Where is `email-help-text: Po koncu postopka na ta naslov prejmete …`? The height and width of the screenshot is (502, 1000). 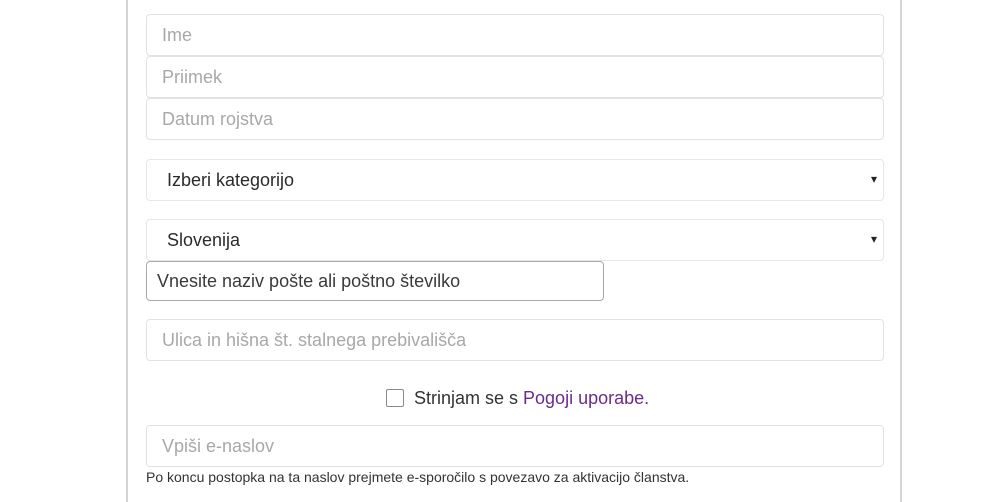
email-help-text: Po koncu postopka na ta naslov prejmete … is located at coordinates (418, 477).